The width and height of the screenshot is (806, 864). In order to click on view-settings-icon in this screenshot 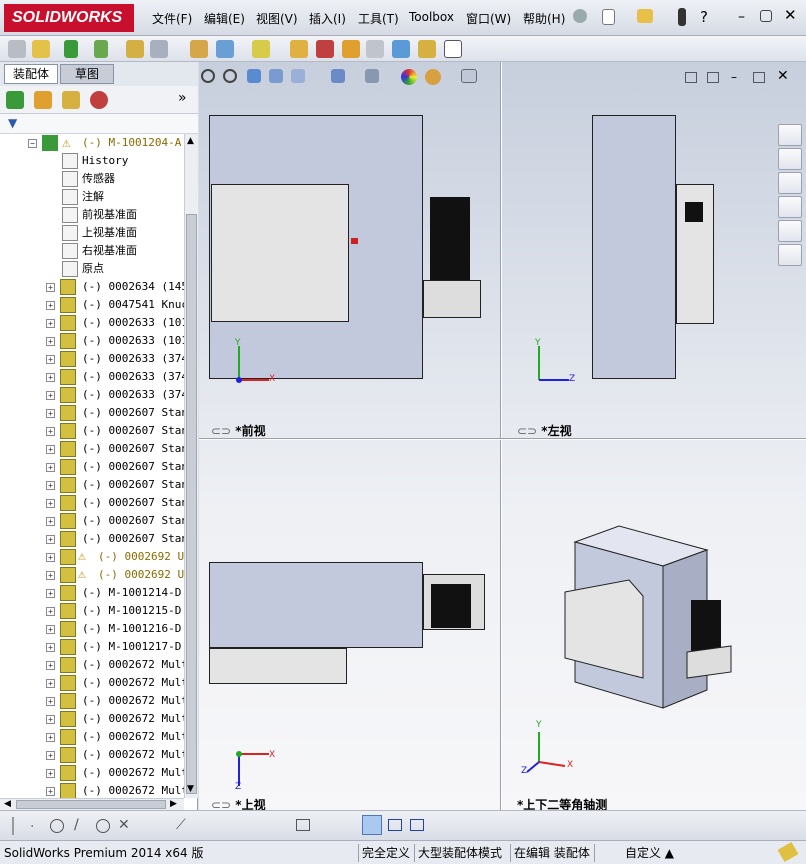, I will do `click(469, 76)`.